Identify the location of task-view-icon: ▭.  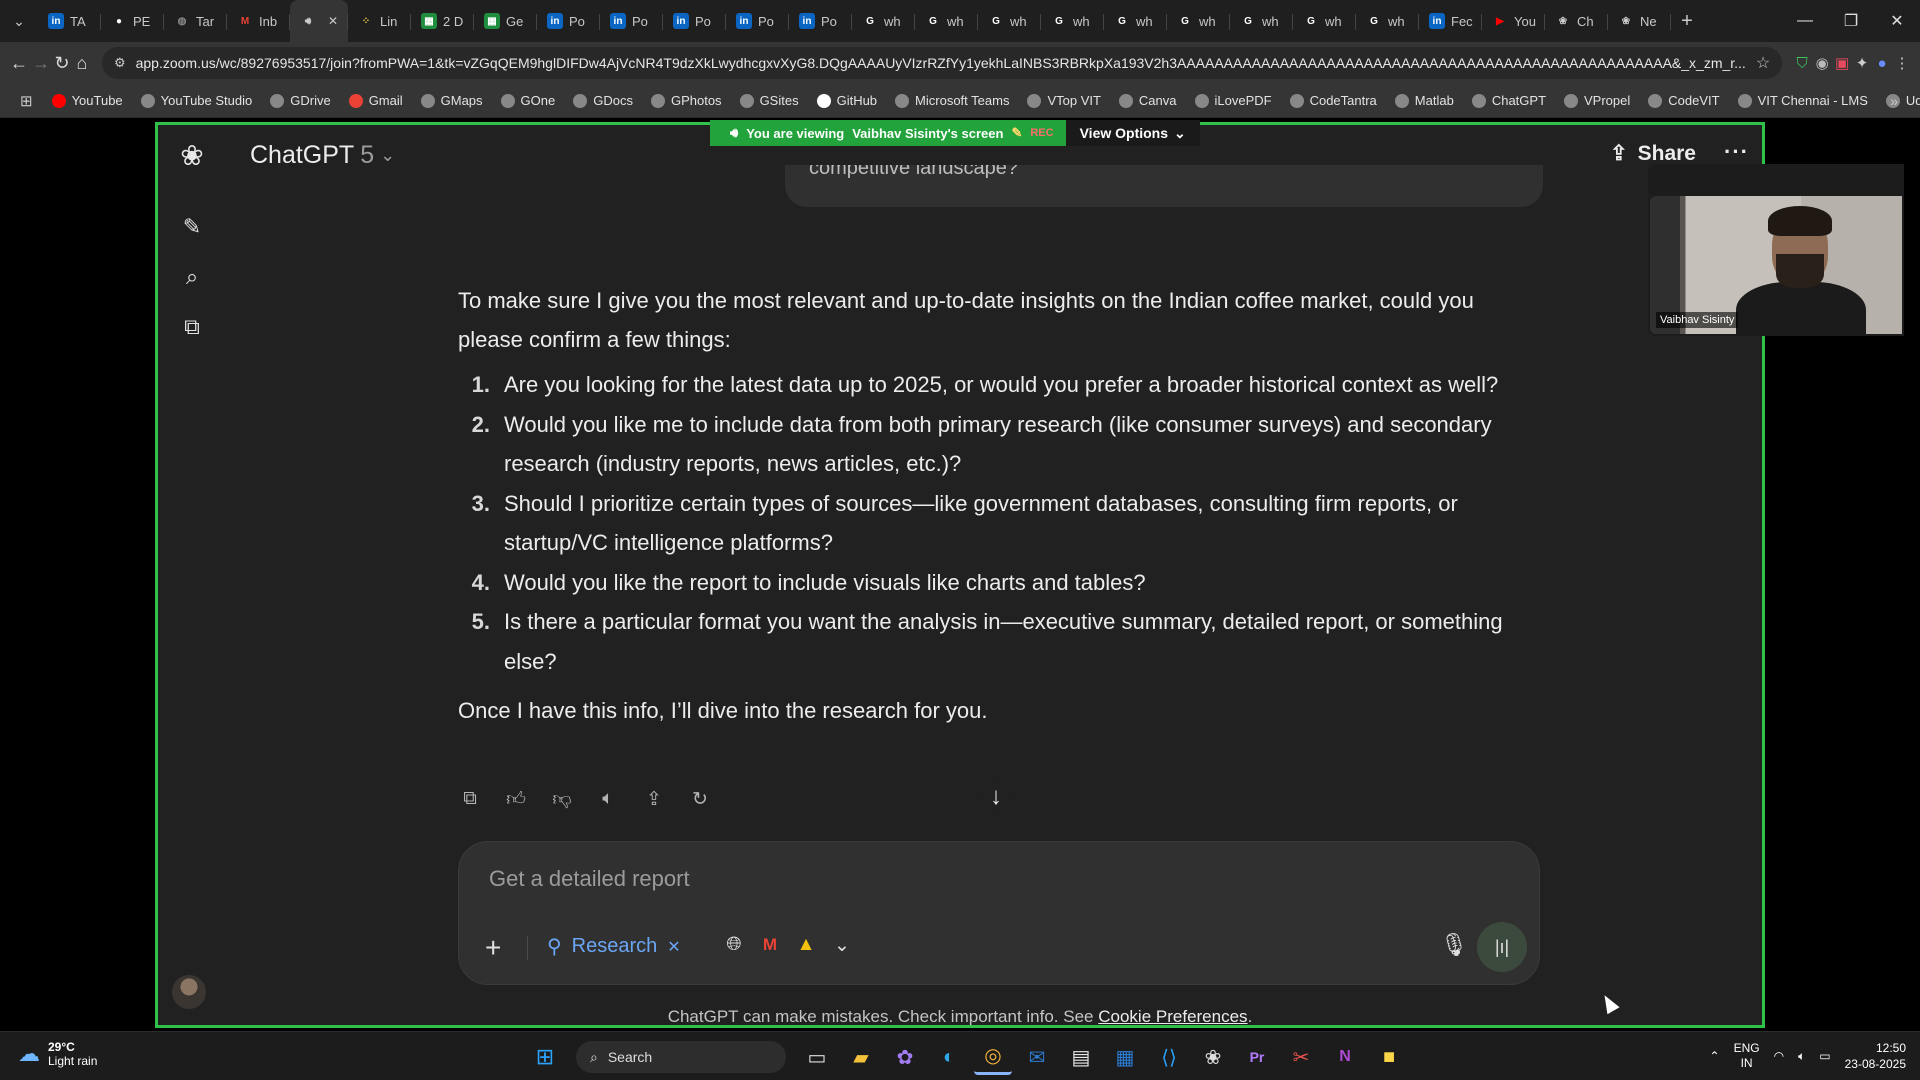
(817, 1057).